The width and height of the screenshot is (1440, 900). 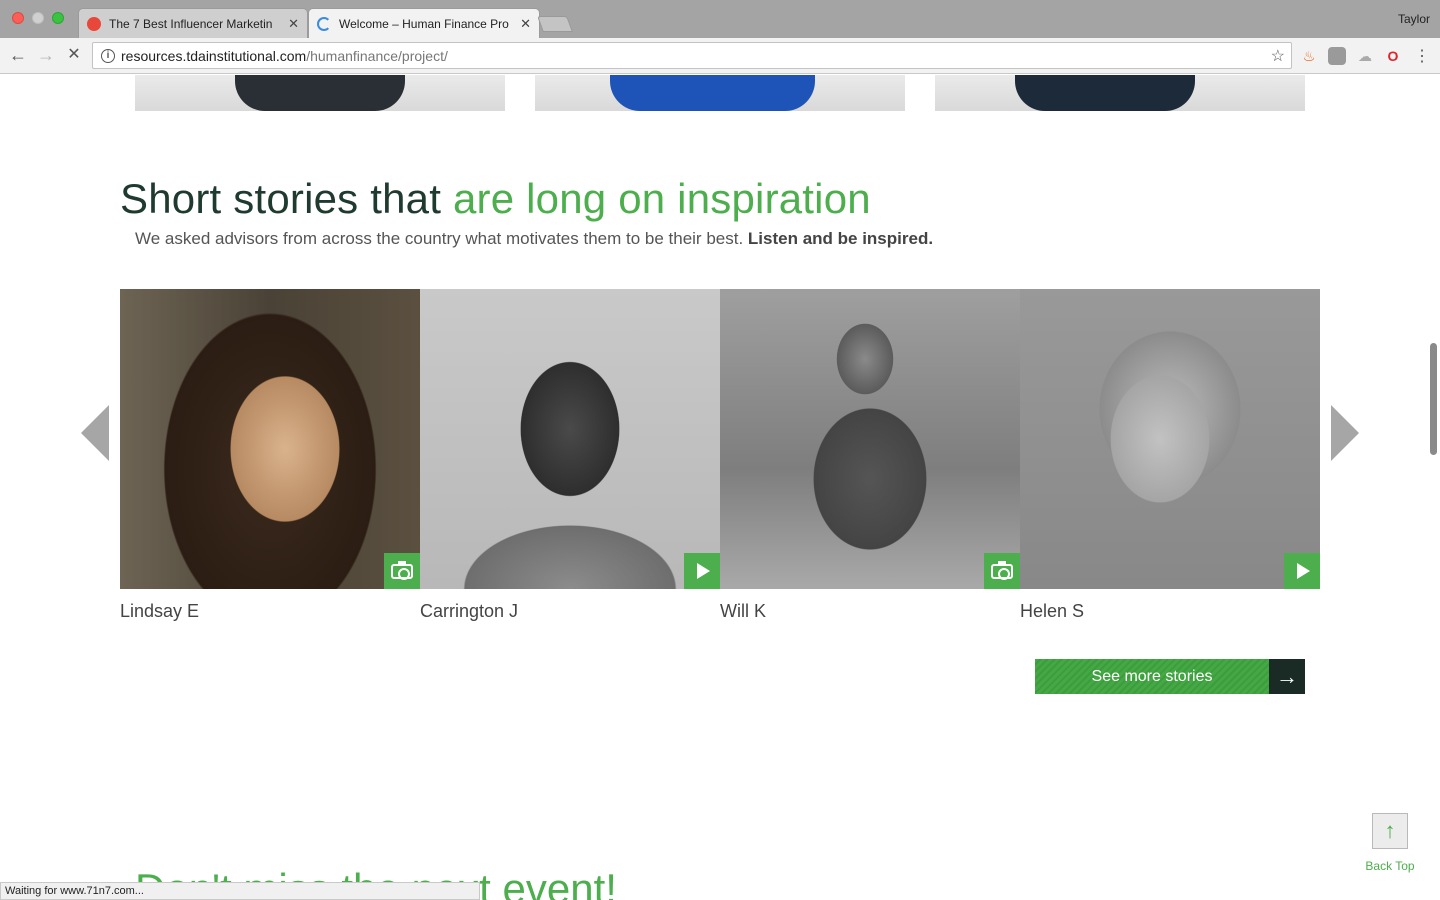 I want to click on story-name: Carrington J, so click(x=570, y=611).